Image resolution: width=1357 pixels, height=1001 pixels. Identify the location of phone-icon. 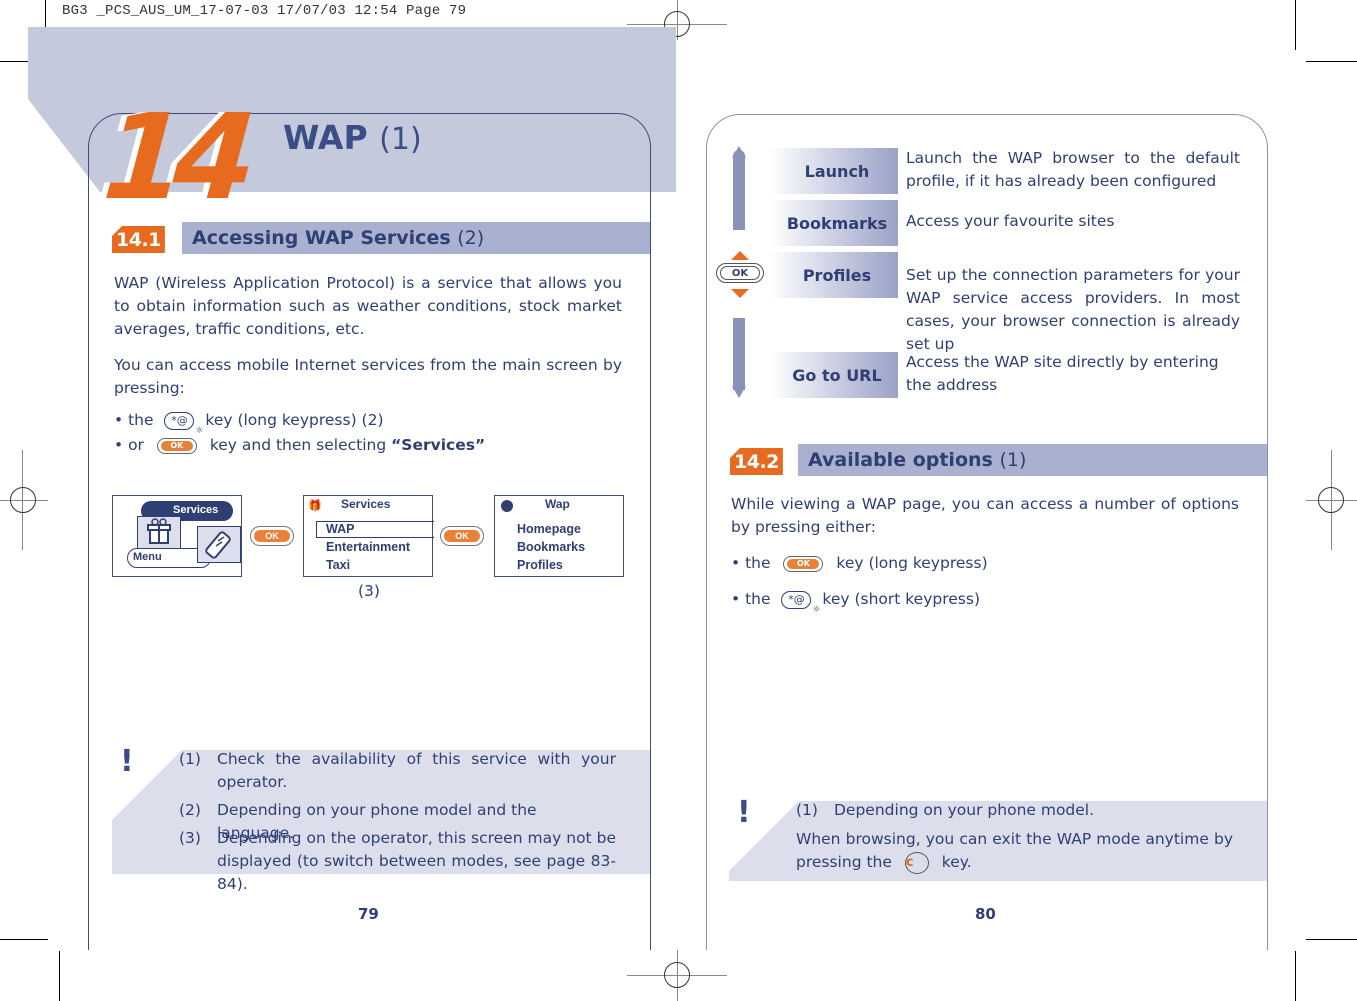
(219, 544).